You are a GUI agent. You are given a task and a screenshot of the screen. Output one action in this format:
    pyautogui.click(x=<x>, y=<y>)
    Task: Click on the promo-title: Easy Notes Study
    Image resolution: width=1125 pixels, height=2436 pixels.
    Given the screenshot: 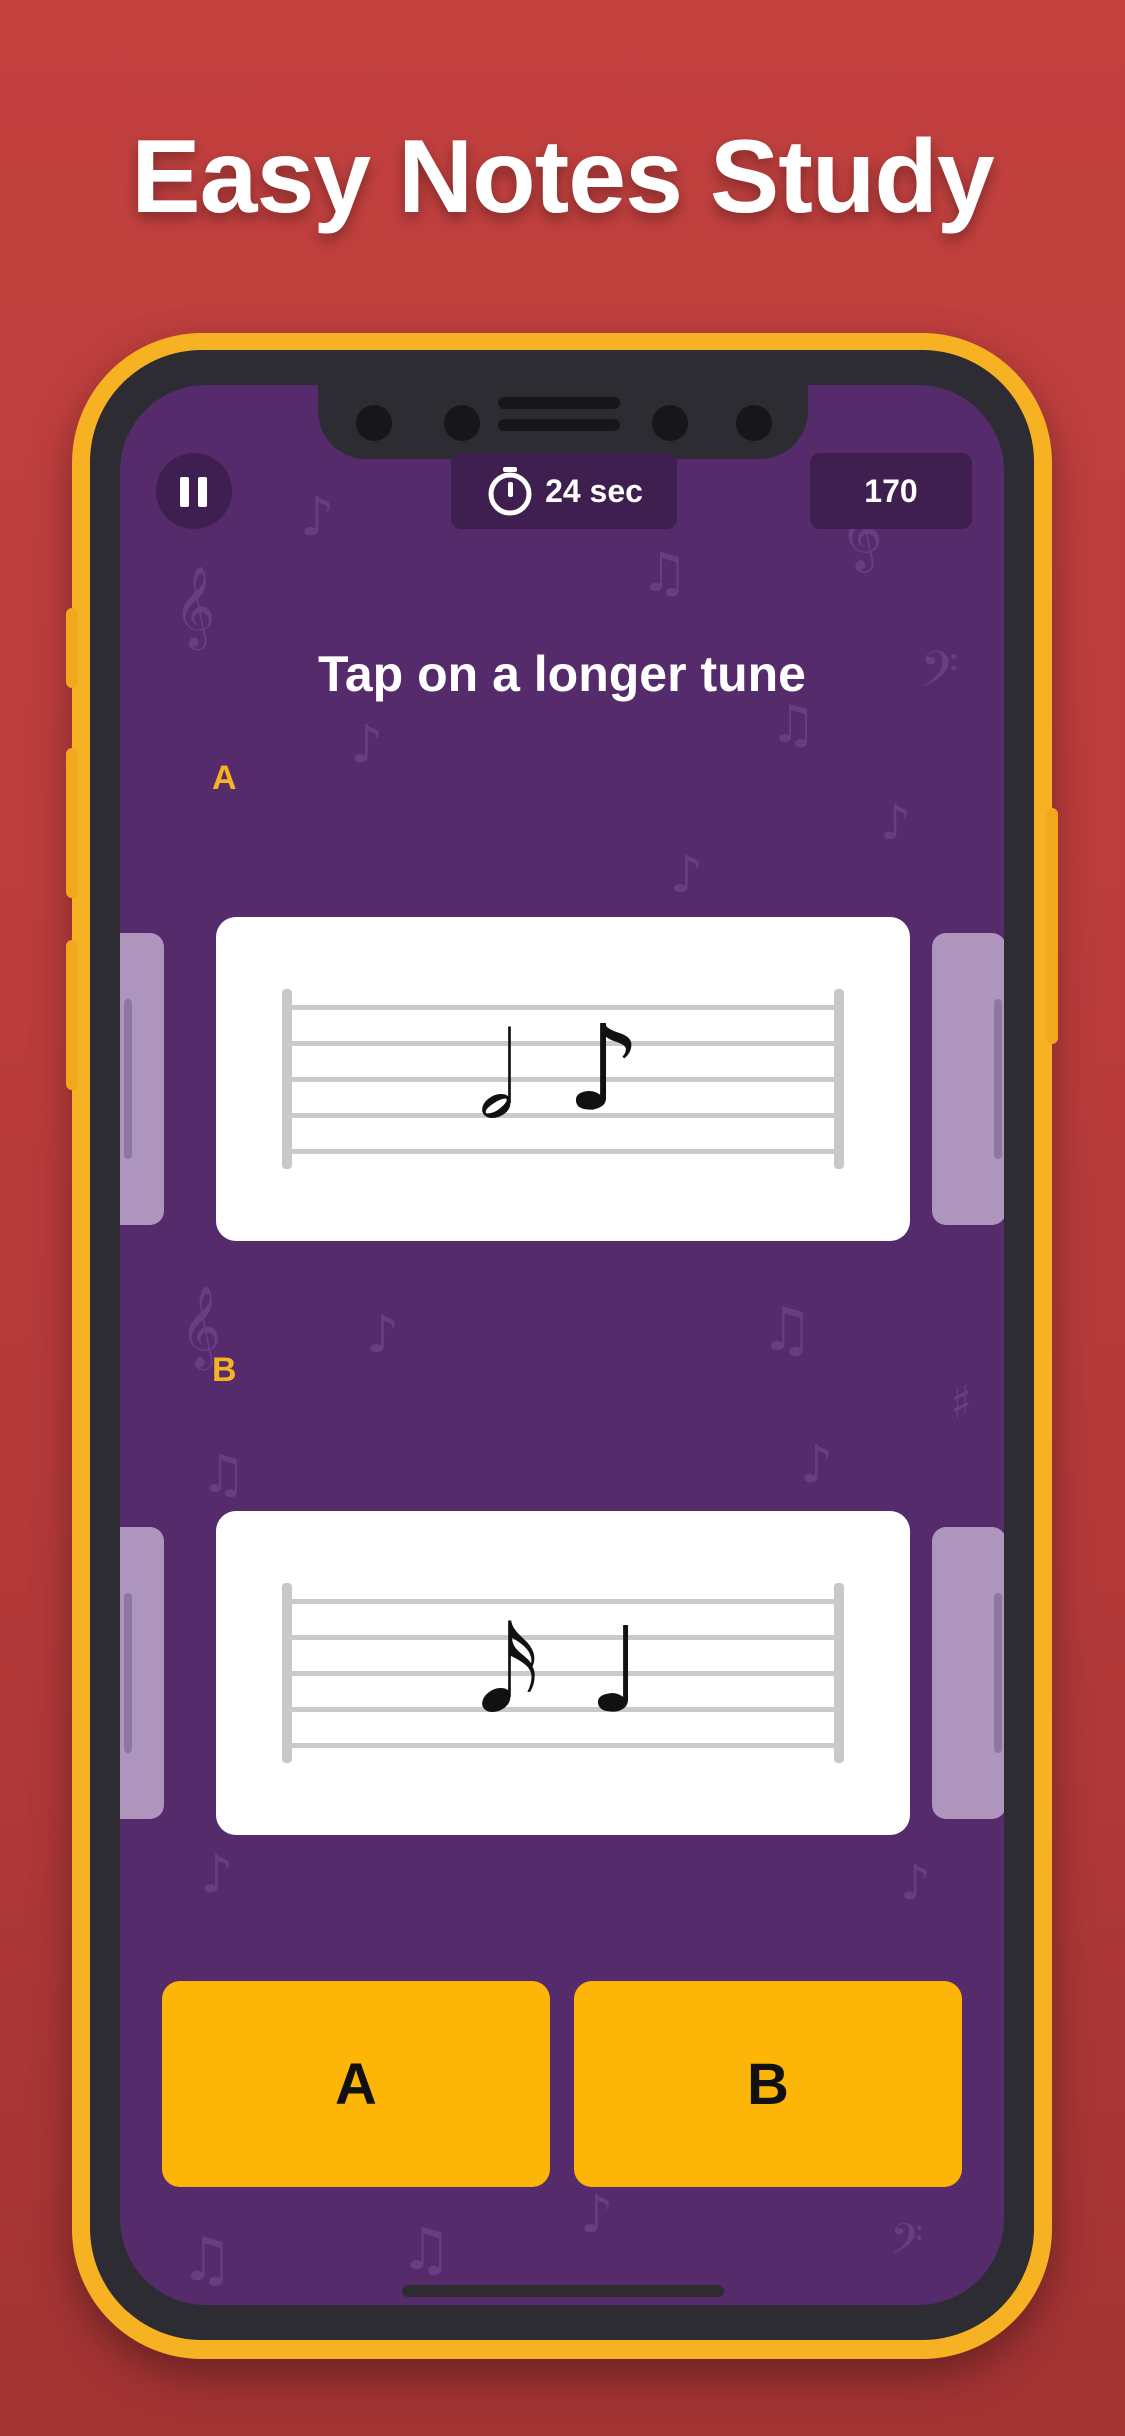 What is the action you would take?
    pyautogui.click(x=563, y=177)
    